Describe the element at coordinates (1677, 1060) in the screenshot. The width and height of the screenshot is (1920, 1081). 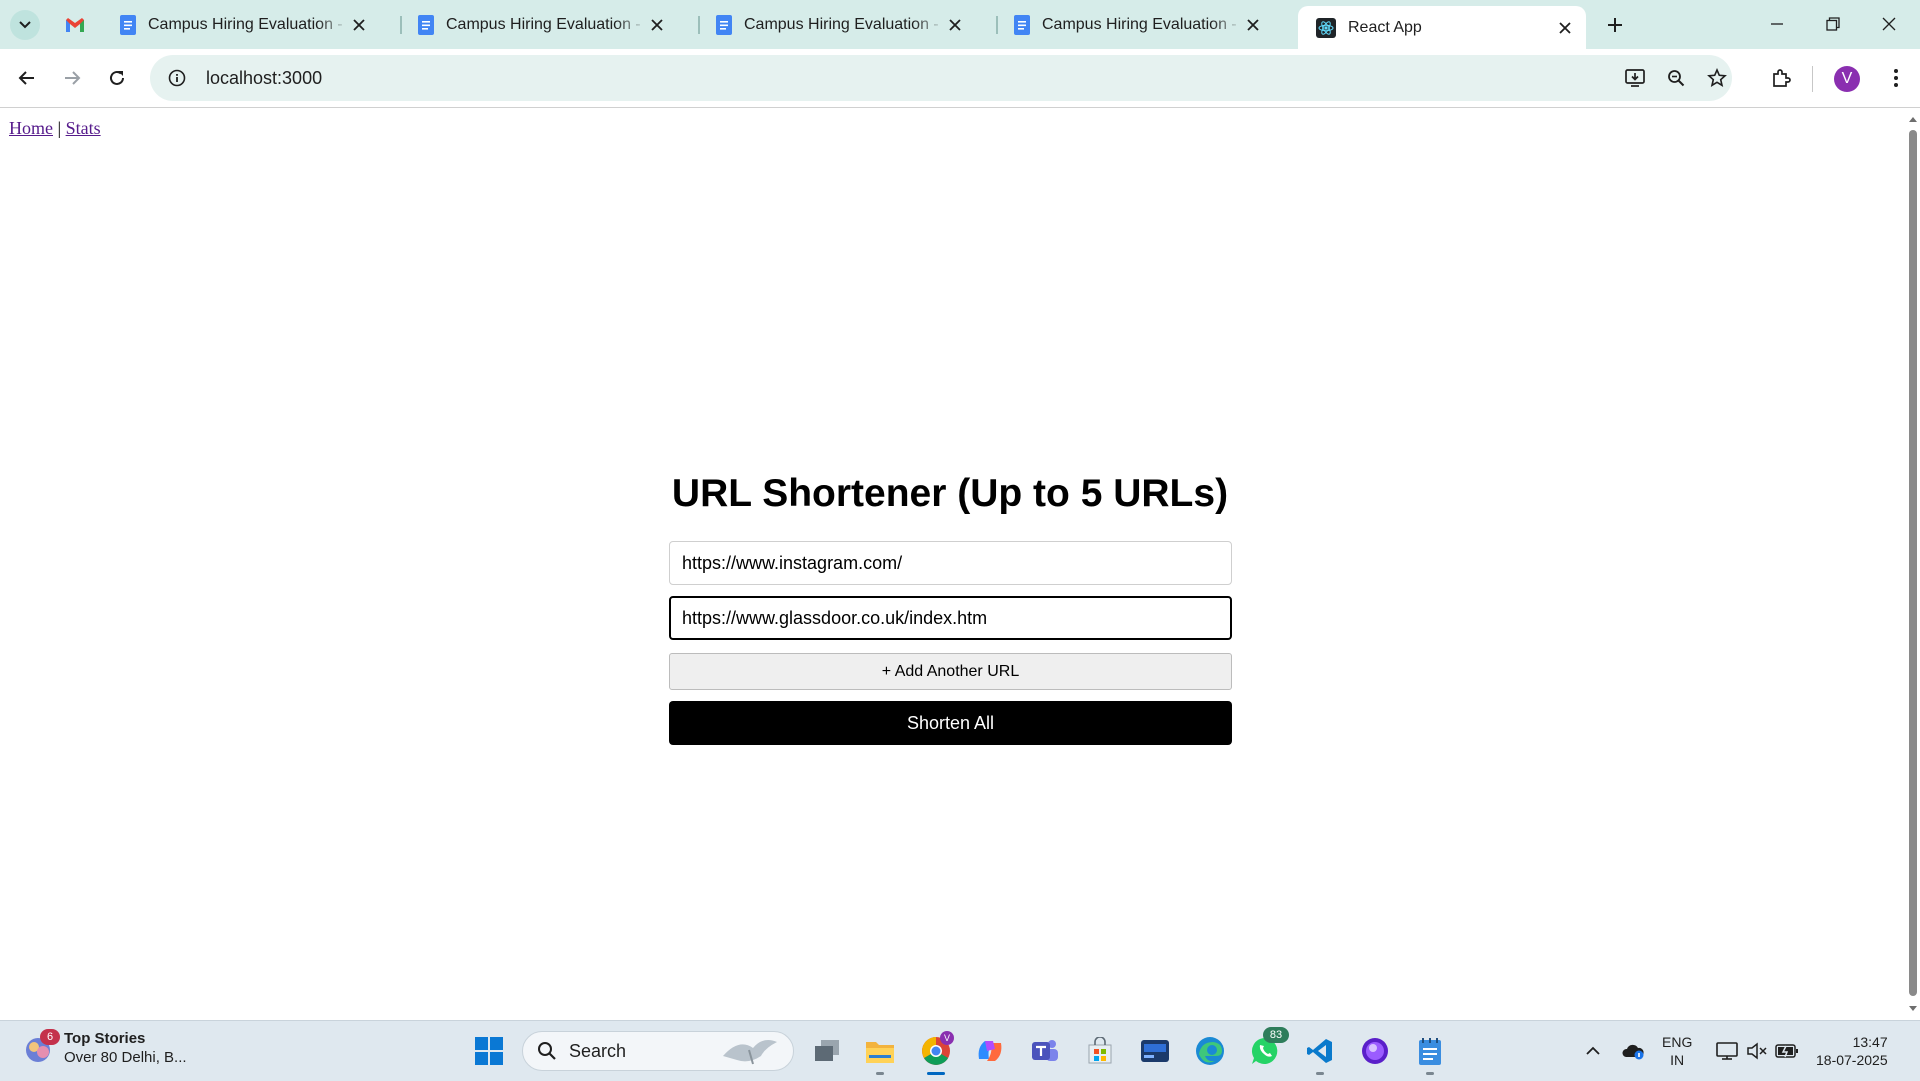
I see `region-code: IN` at that location.